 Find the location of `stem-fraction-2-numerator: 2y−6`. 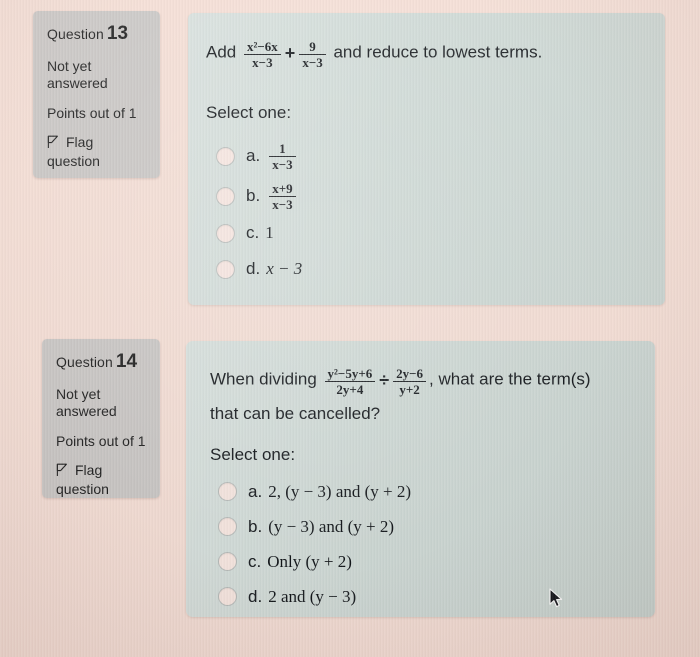

stem-fraction-2-numerator: 2y−6 is located at coordinates (410, 374).